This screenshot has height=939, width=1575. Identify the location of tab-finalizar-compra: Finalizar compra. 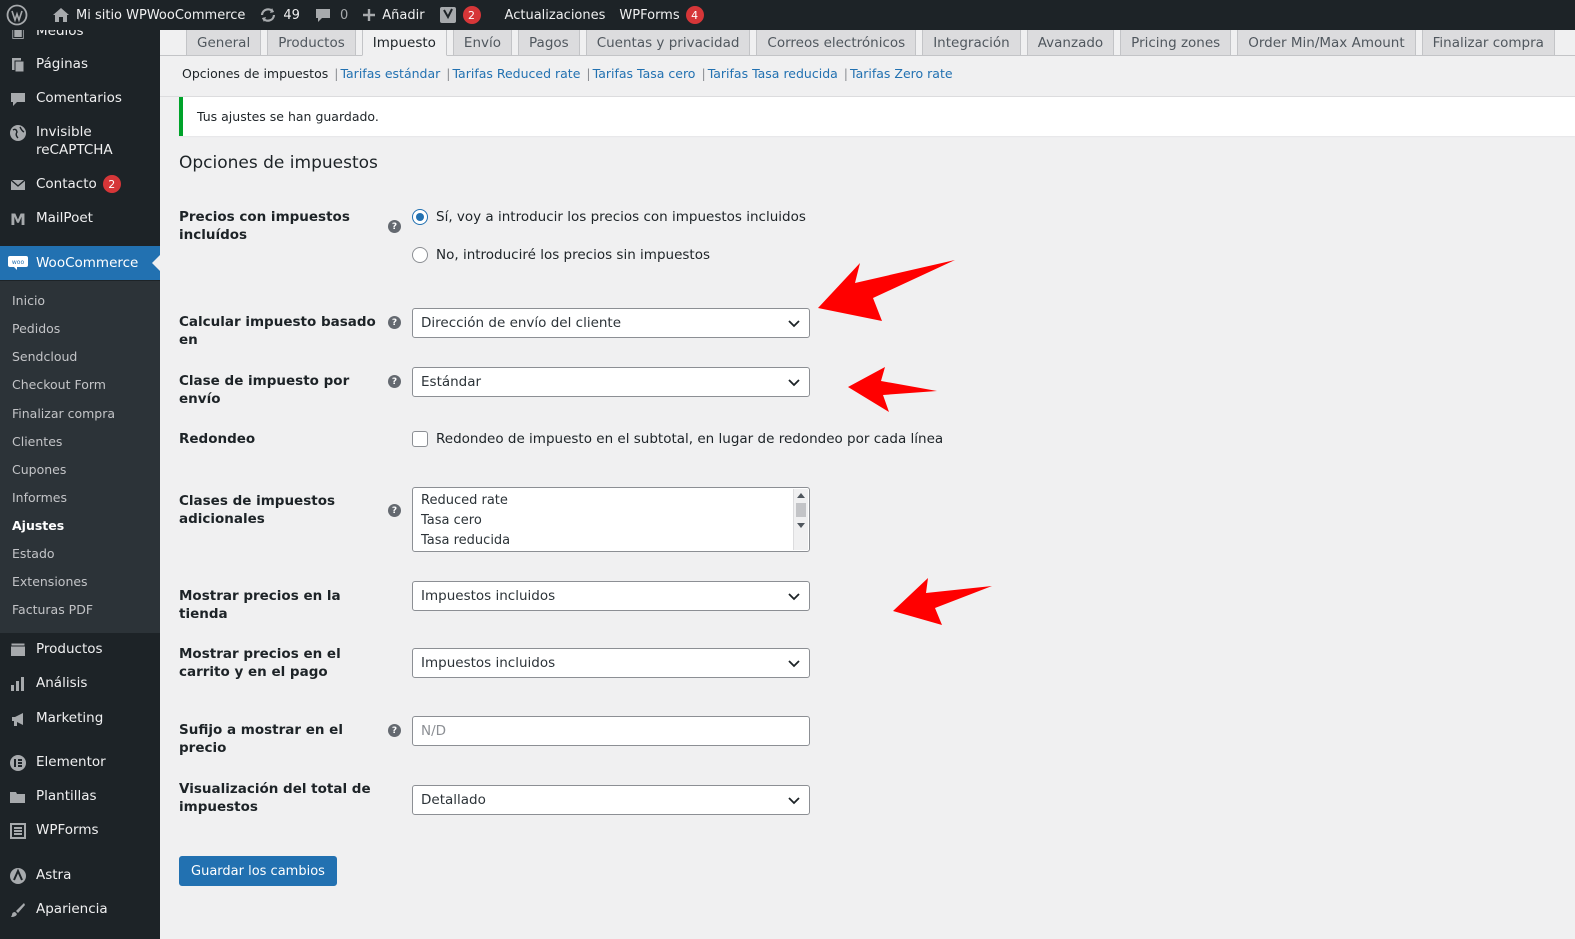
(1488, 43).